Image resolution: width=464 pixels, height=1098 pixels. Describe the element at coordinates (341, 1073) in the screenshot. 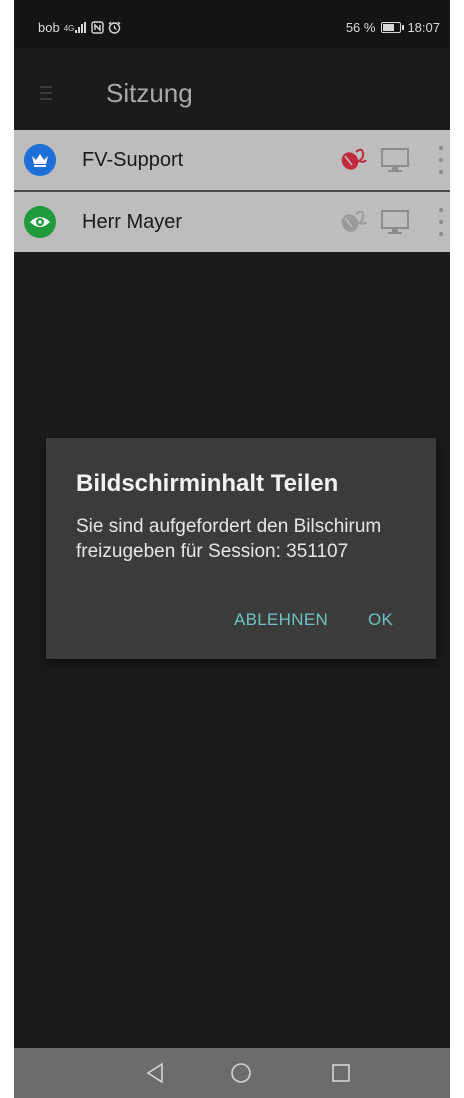

I see `recents-icon` at that location.